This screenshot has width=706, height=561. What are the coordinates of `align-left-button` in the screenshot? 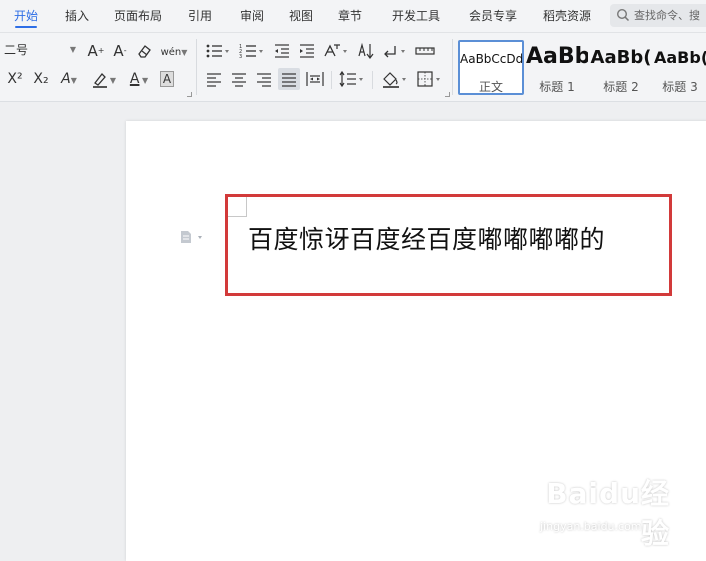 It's located at (214, 79).